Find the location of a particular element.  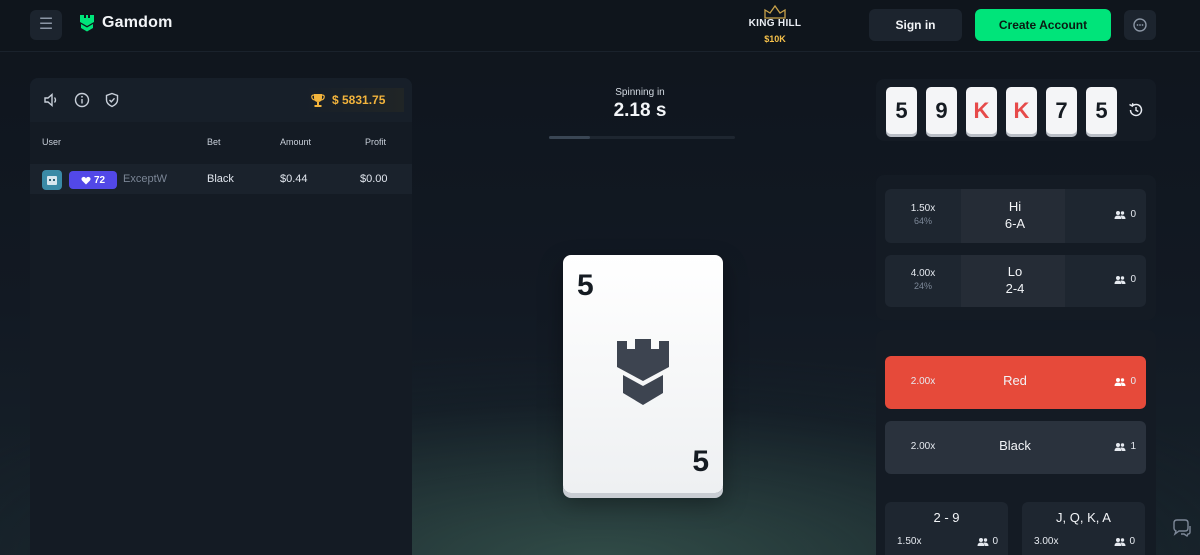

history-card: 7 is located at coordinates (1061, 110).